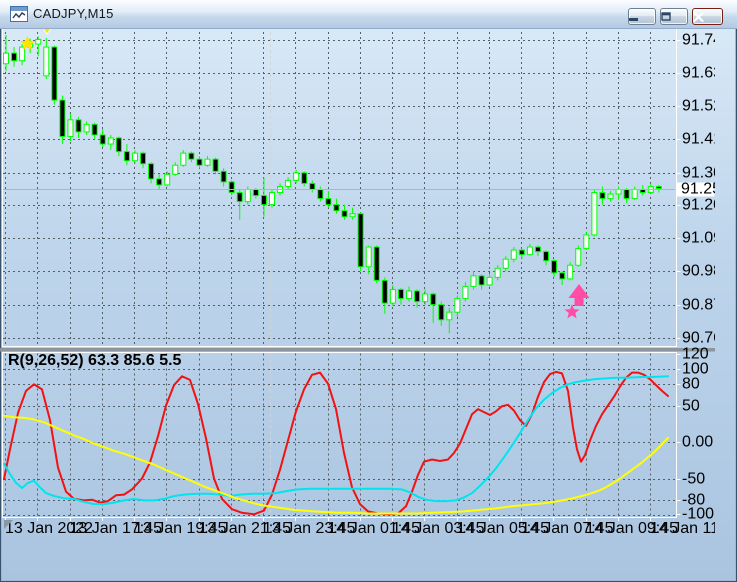  I want to click on titlebar: CADJPY,M15, so click(368, 14).